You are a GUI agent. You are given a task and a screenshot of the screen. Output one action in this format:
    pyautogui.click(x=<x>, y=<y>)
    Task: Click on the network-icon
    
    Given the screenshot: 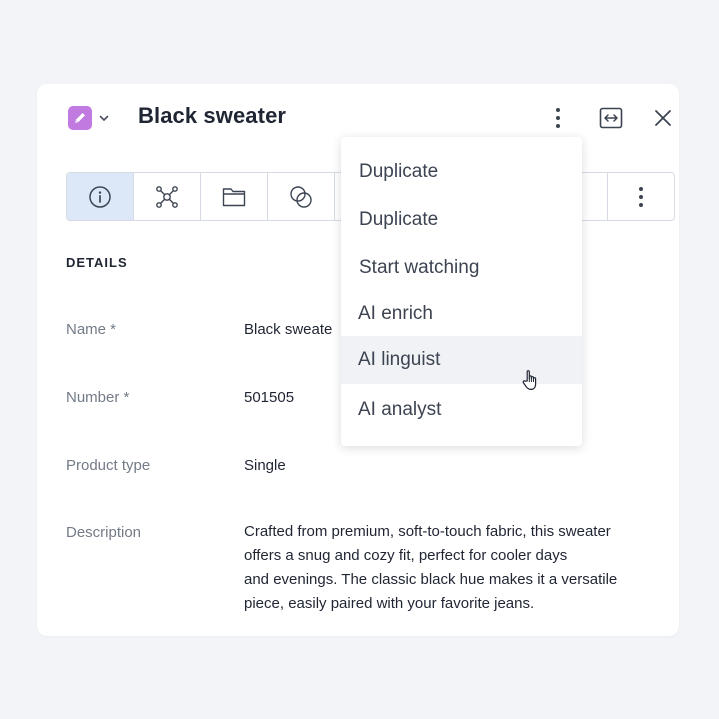 What is the action you would take?
    pyautogui.click(x=167, y=196)
    